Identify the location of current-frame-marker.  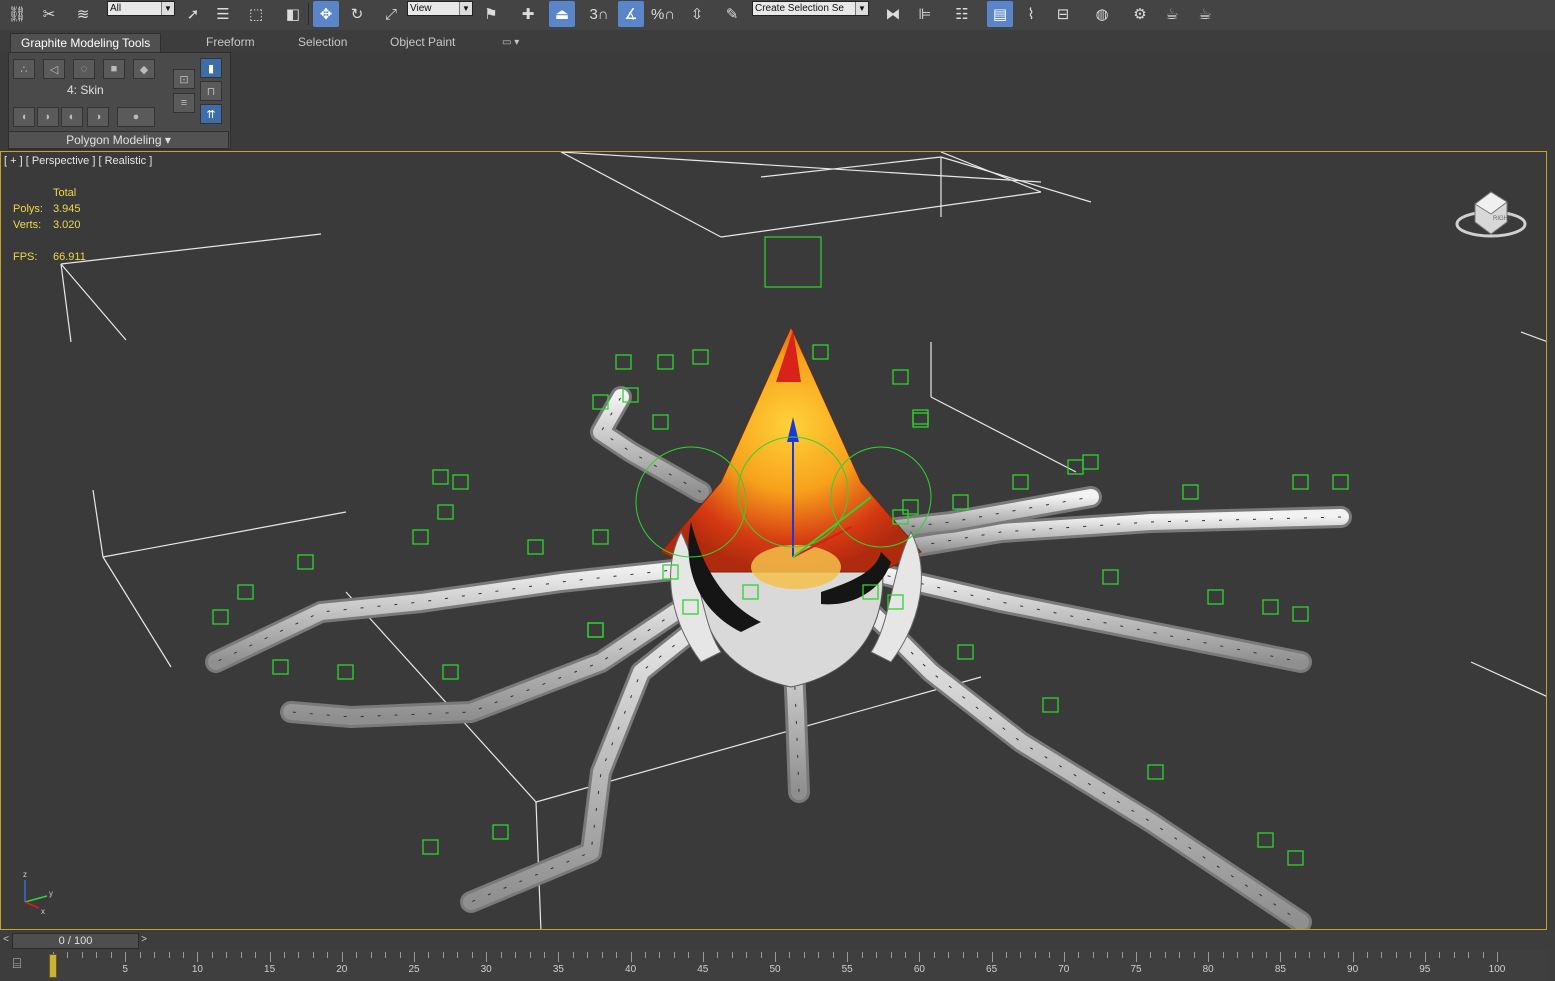
(53, 966).